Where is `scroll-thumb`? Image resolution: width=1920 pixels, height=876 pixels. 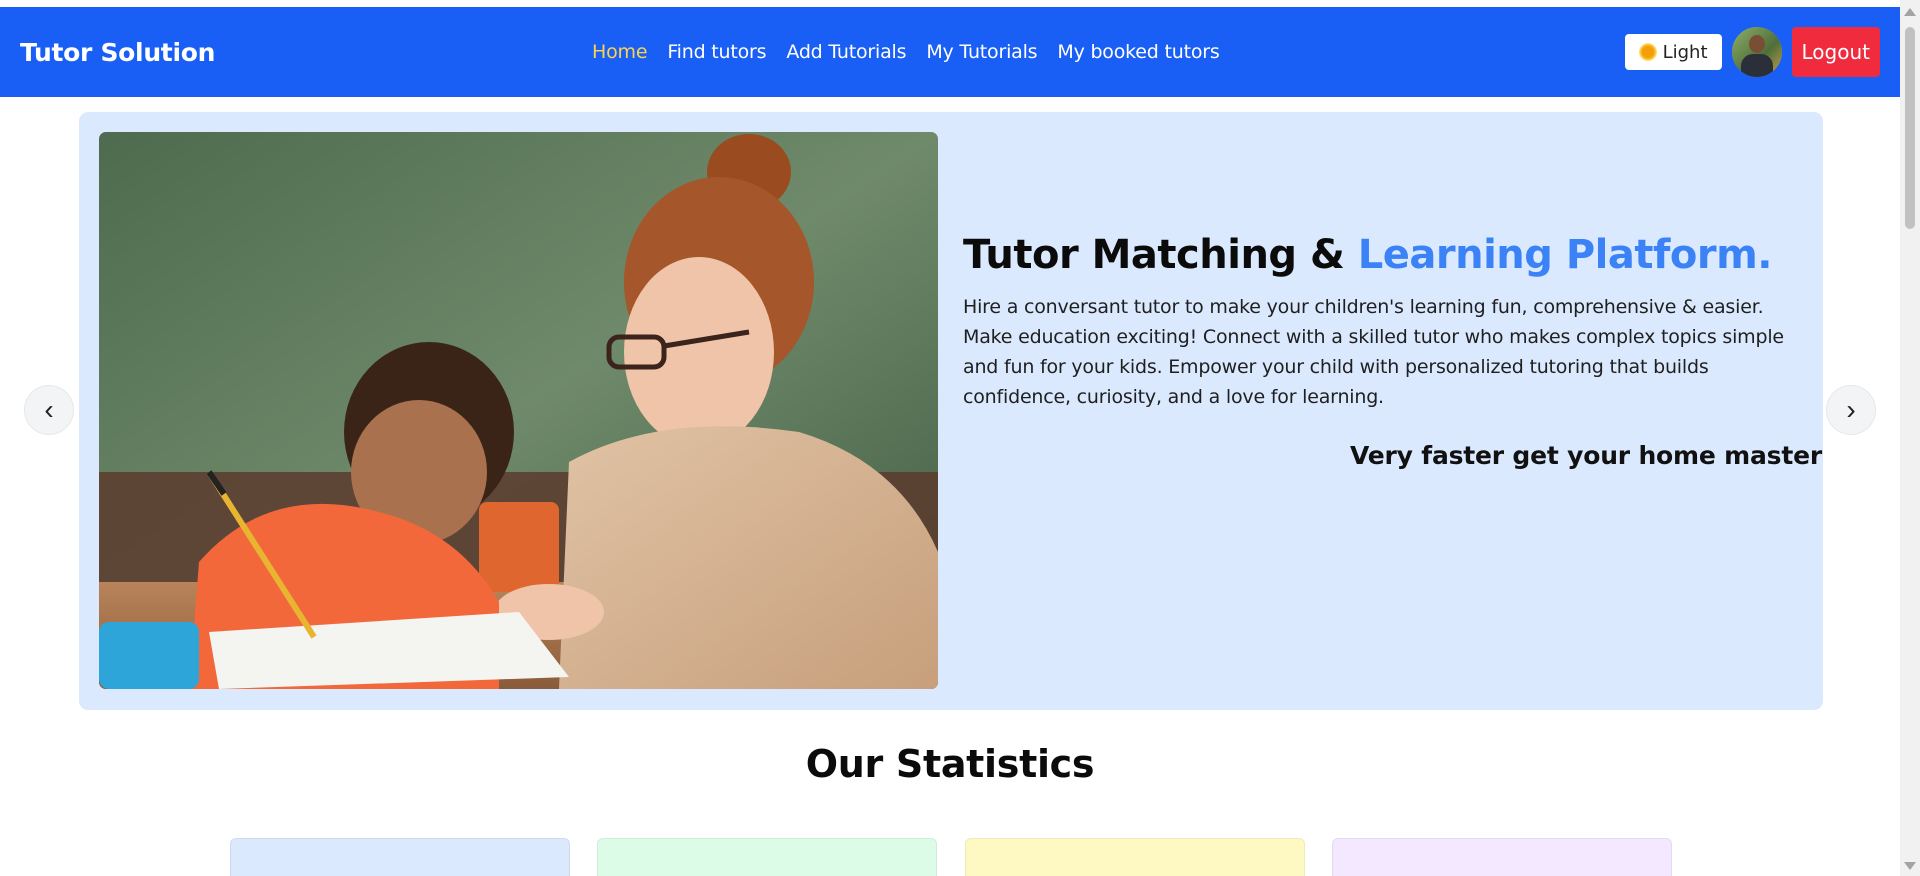
scroll-thumb is located at coordinates (1910, 128).